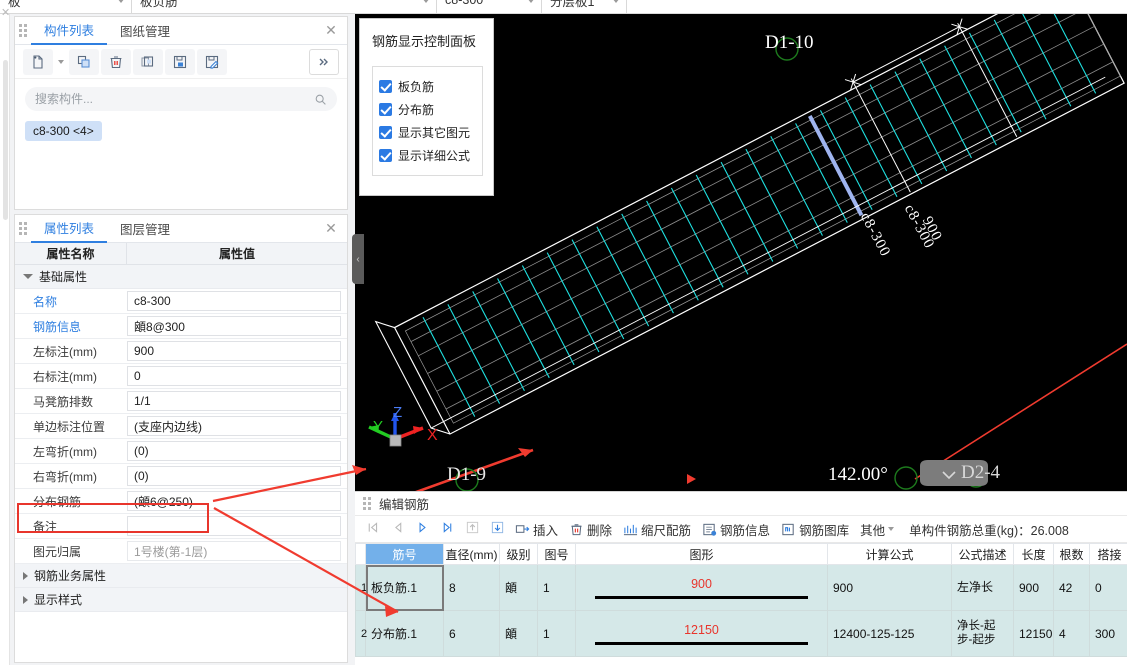  What do you see at coordinates (815, 529) in the screenshot?
I see `rebar-library-button: 钢筋图库` at bounding box center [815, 529].